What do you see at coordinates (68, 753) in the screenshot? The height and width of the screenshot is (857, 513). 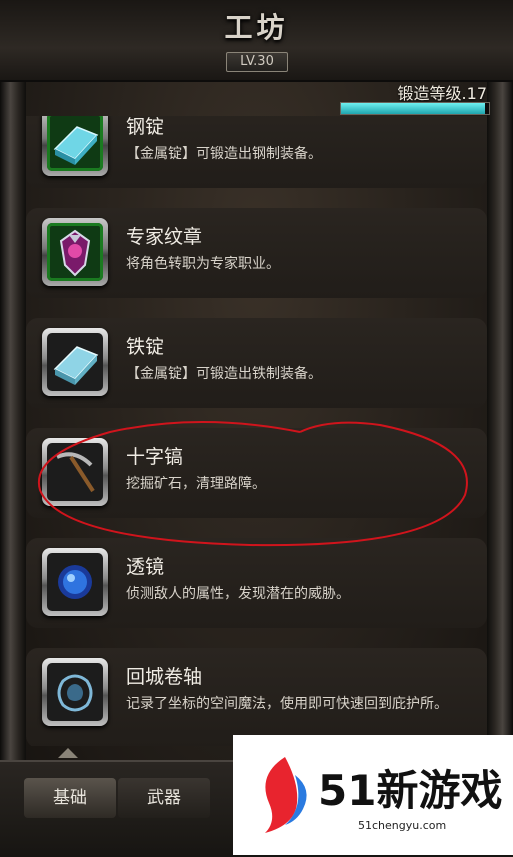 I see `scroll-up-indicator` at bounding box center [68, 753].